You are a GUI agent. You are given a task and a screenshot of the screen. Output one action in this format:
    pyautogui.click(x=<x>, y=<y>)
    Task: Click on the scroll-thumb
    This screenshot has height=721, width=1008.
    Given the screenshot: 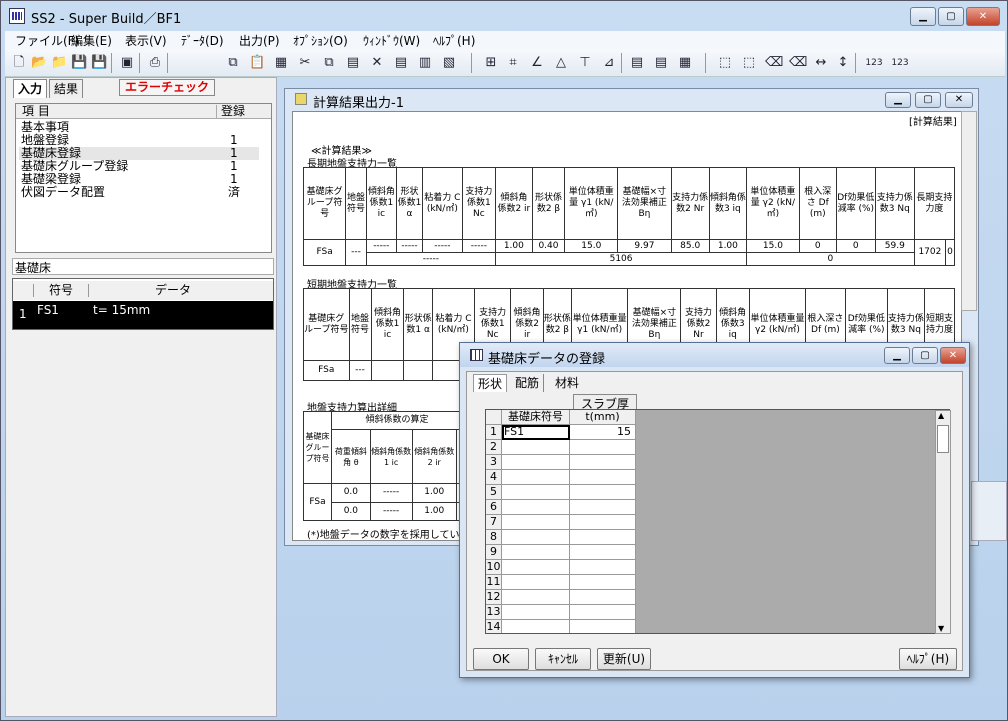 What is the action you would take?
    pyautogui.click(x=943, y=439)
    